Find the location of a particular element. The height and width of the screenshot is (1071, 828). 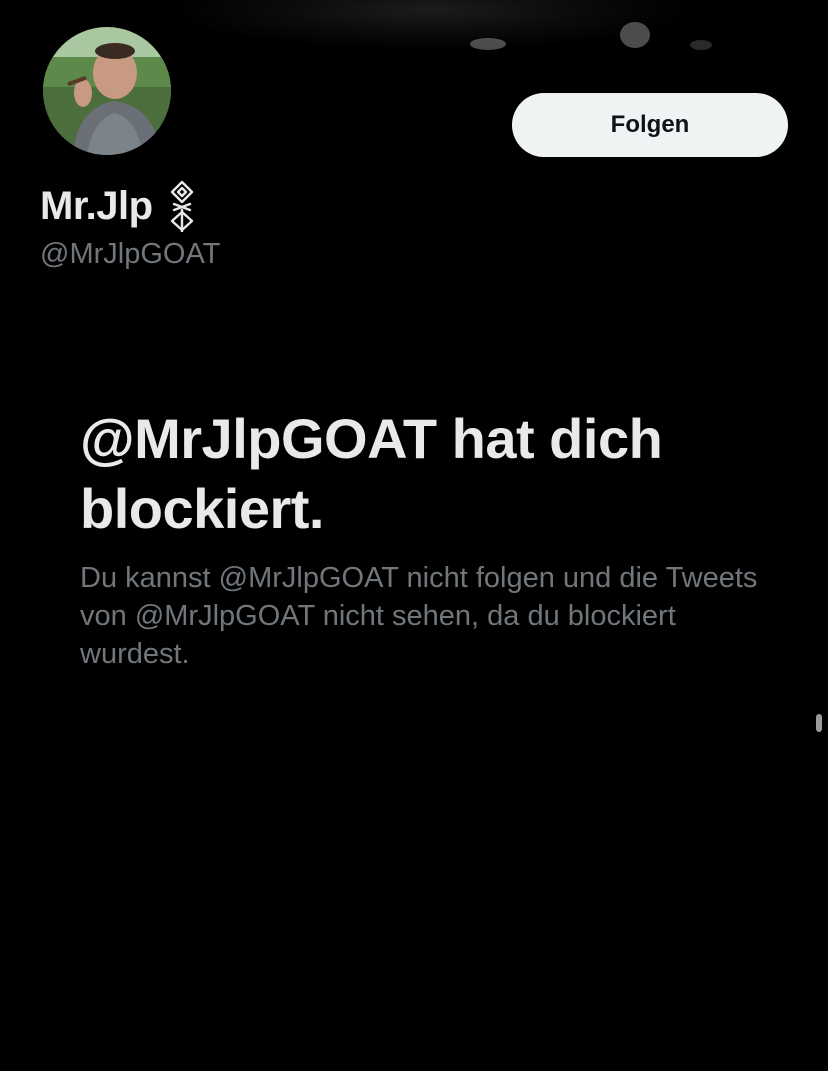

profile-handle: @MrJlpGOAT is located at coordinates (130, 254).